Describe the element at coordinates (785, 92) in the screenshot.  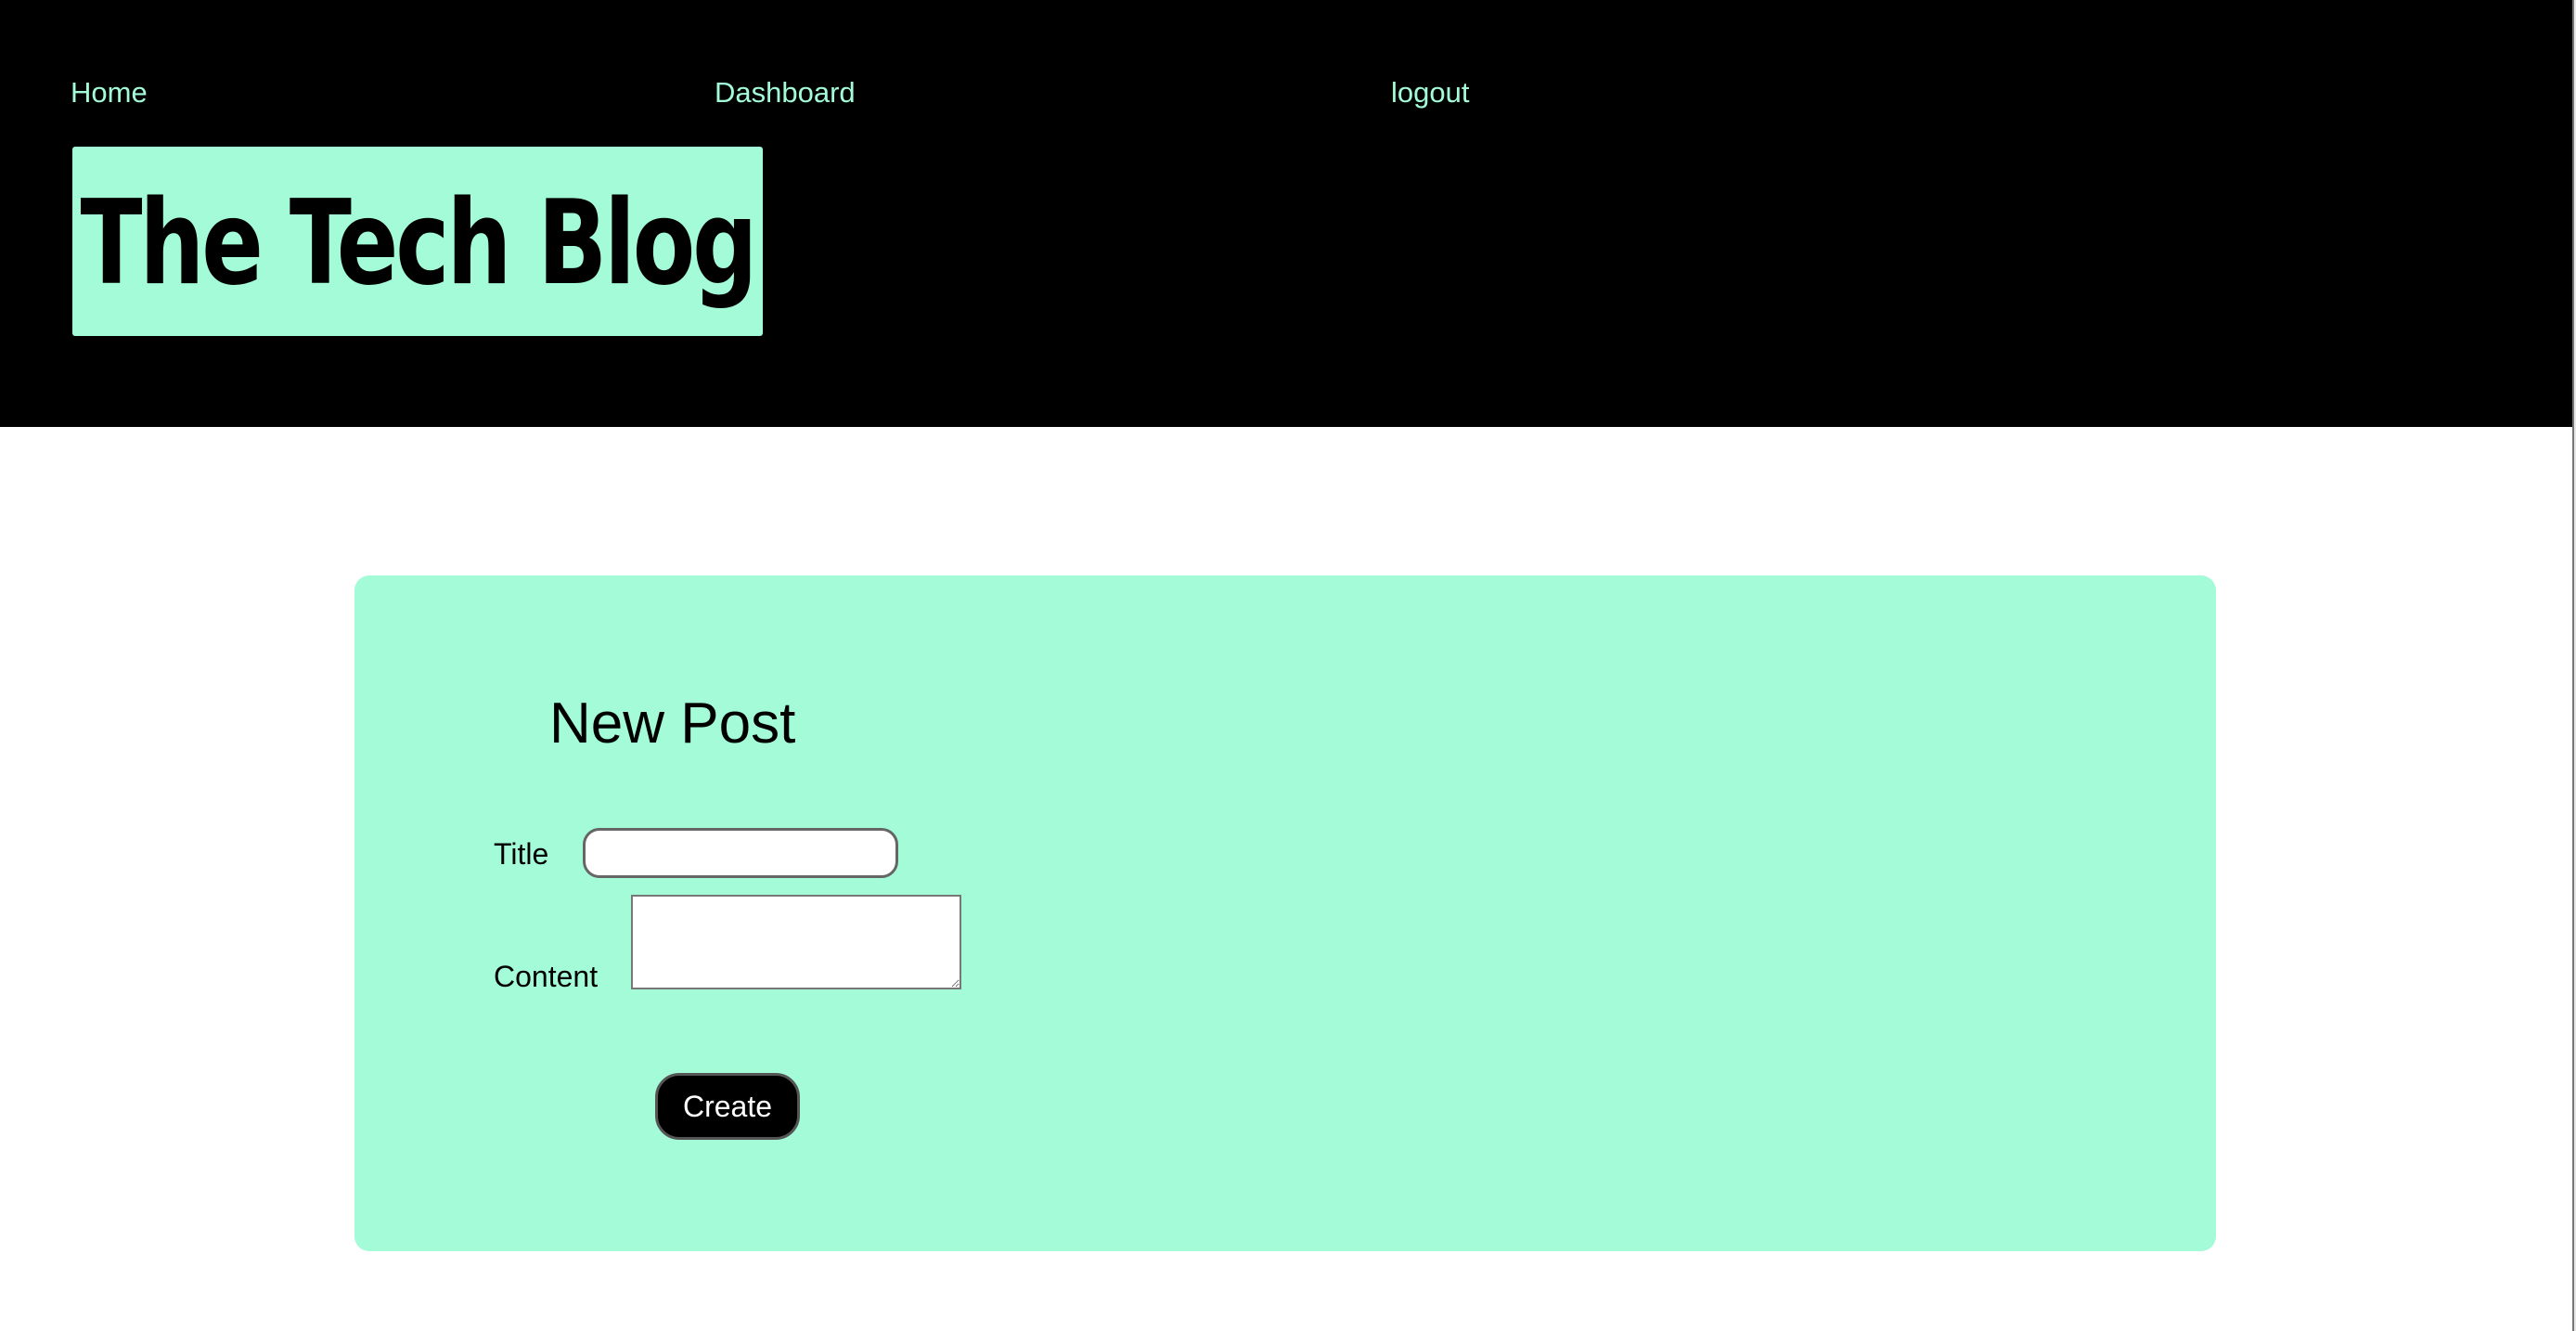
I see `nav-dashboard-link: Dashboard` at that location.